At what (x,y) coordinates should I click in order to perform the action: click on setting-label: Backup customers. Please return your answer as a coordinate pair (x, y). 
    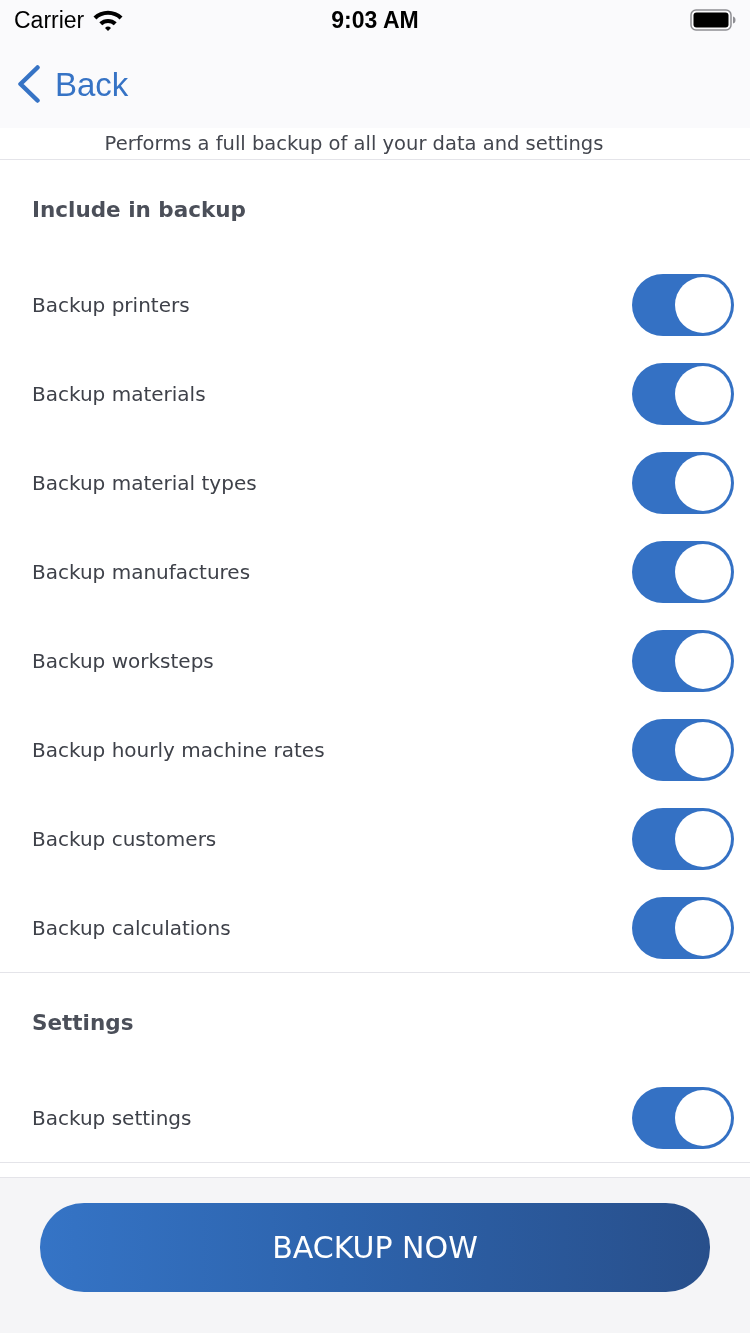
    Looking at the image, I should click on (124, 838).